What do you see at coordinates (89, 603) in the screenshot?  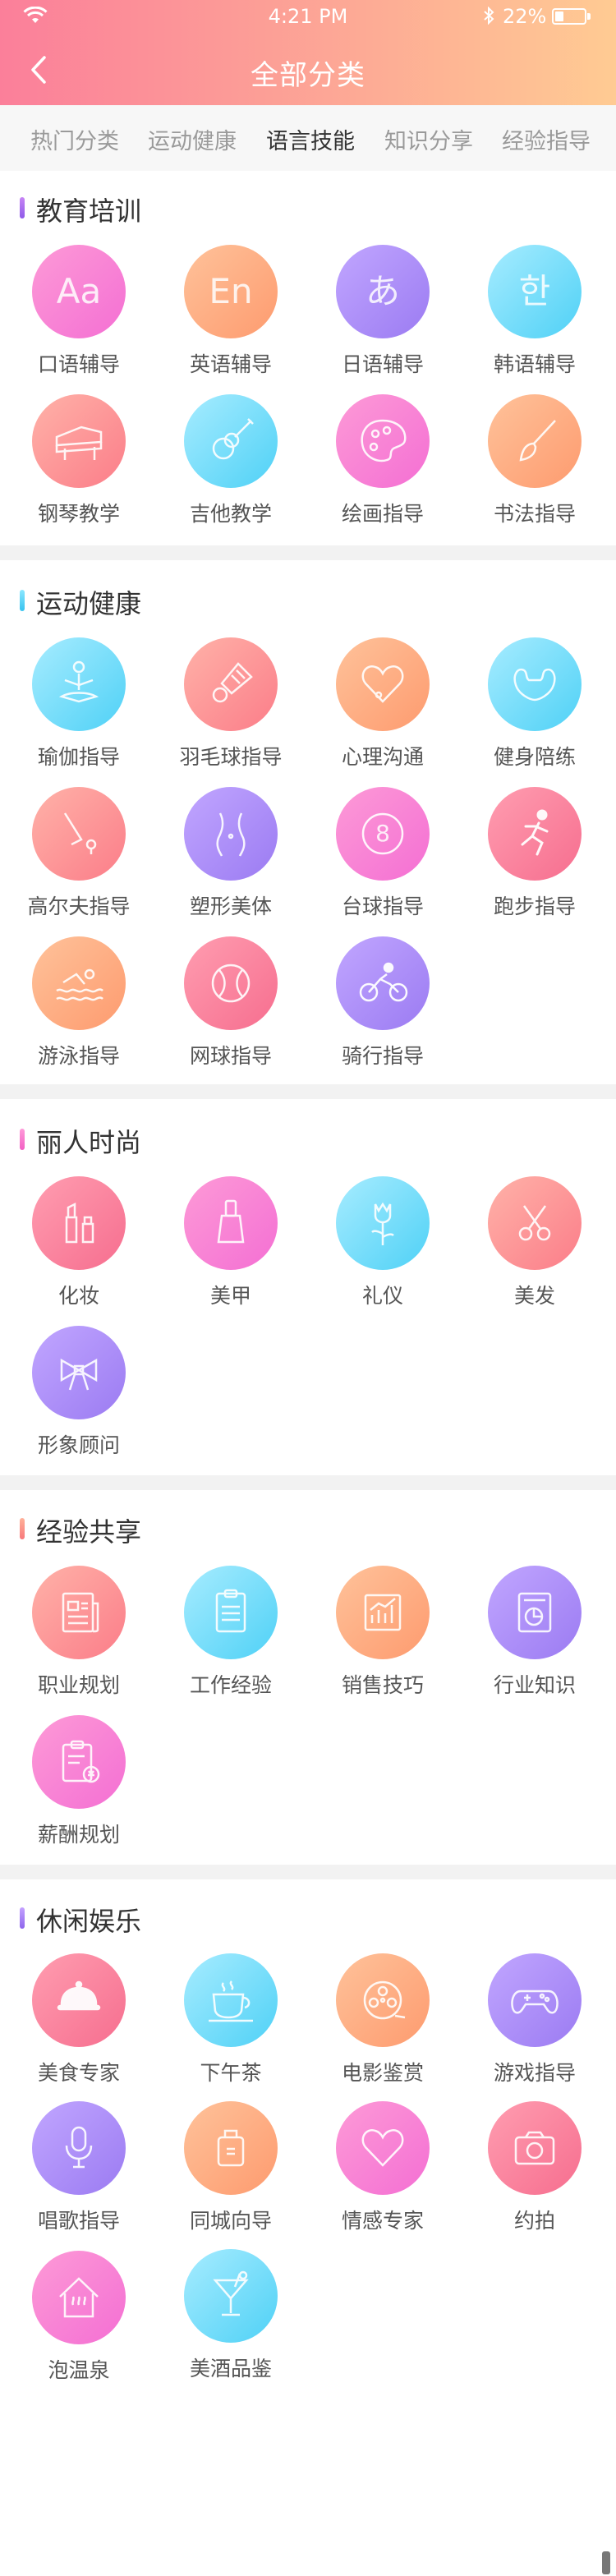 I see `section-title-sports: 运动健康` at bounding box center [89, 603].